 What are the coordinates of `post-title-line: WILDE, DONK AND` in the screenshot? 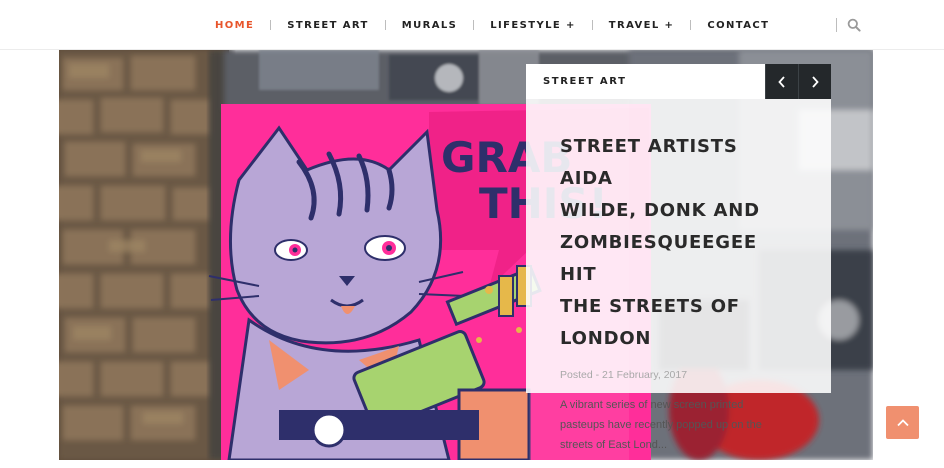 It's located at (660, 210).